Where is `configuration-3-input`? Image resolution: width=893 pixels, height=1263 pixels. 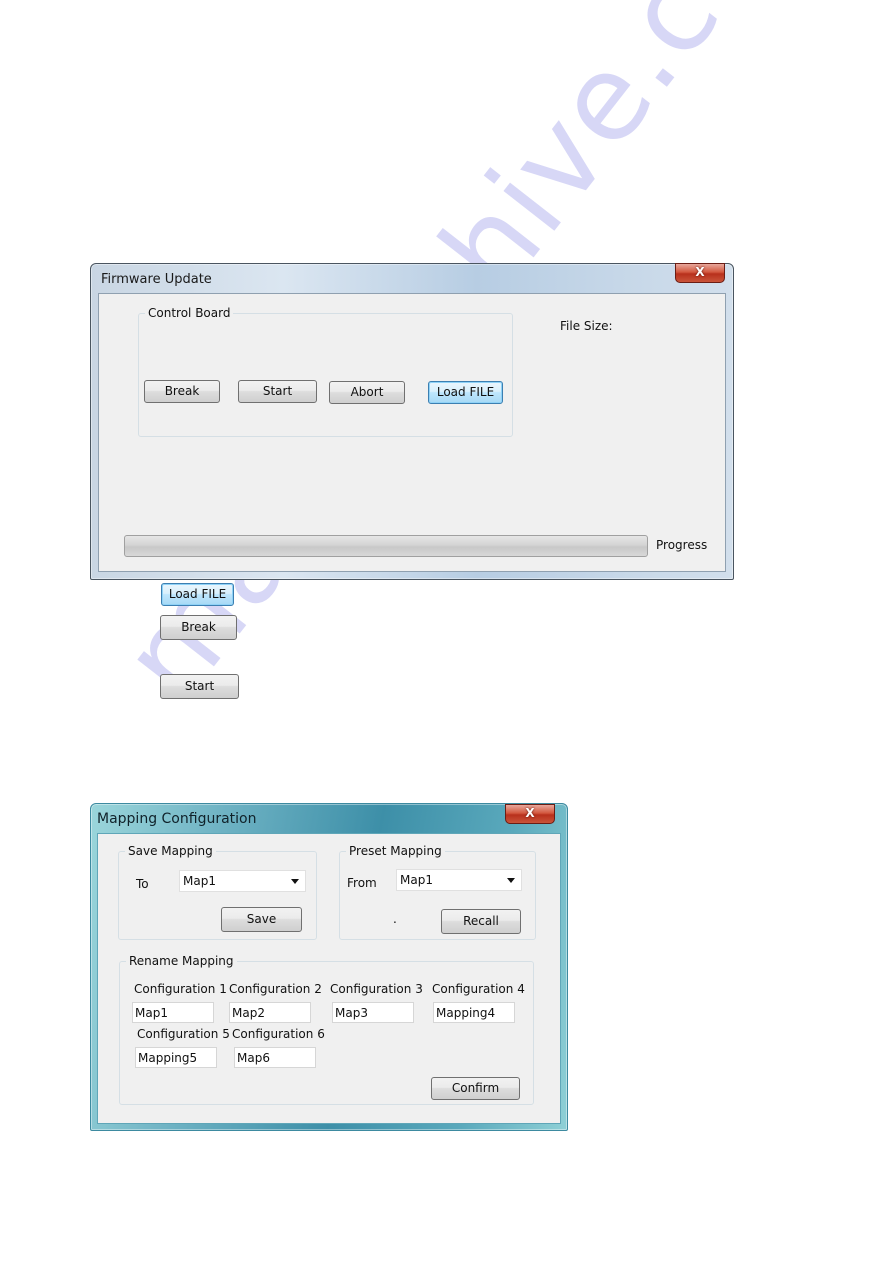 configuration-3-input is located at coordinates (373, 1012).